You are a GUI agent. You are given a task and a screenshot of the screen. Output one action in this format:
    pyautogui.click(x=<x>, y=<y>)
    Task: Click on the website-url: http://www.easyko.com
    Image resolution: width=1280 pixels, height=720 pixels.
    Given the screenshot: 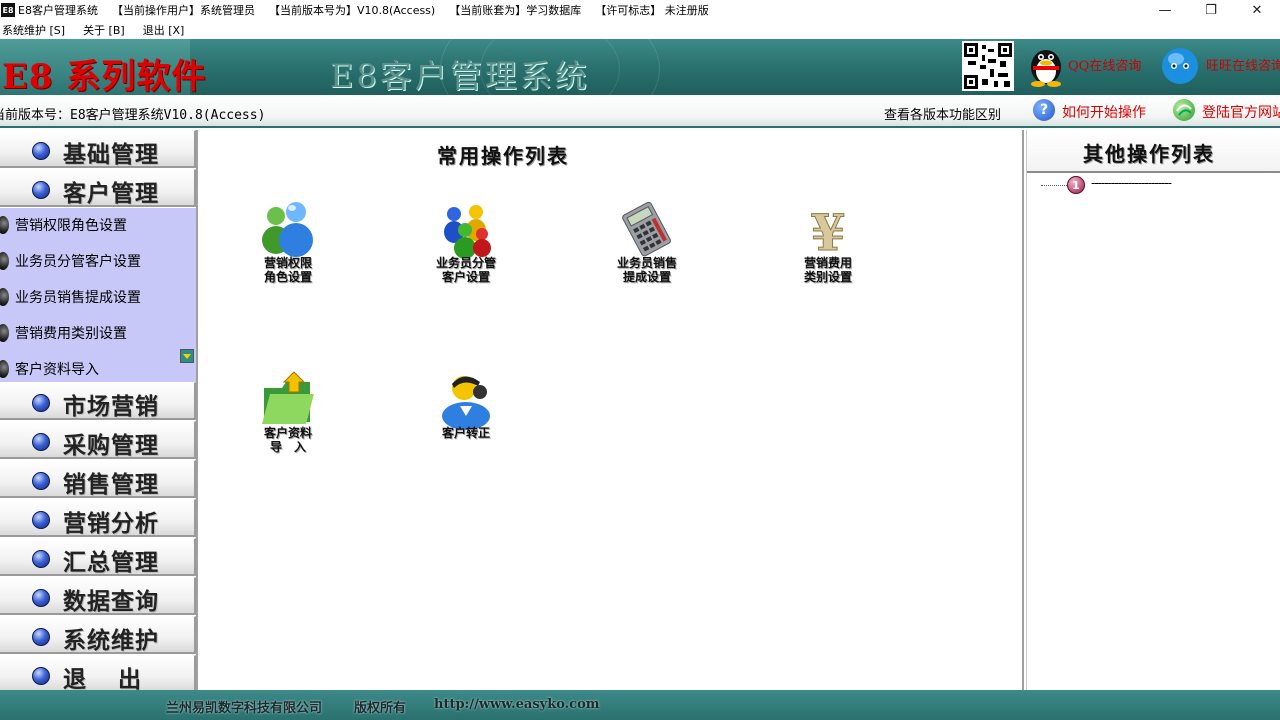 What is the action you would take?
    pyautogui.click(x=517, y=704)
    